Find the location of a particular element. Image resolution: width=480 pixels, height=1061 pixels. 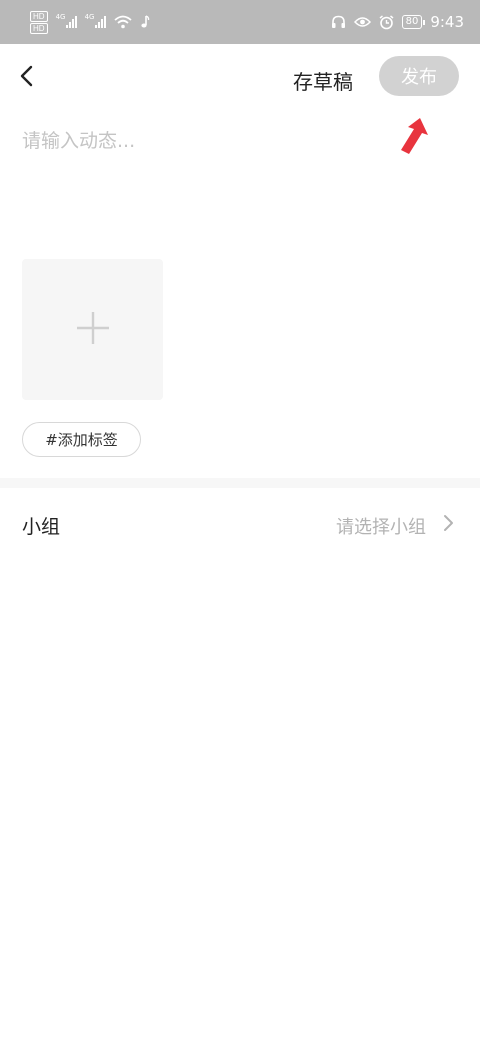

publish-button: 发布 is located at coordinates (419, 76).